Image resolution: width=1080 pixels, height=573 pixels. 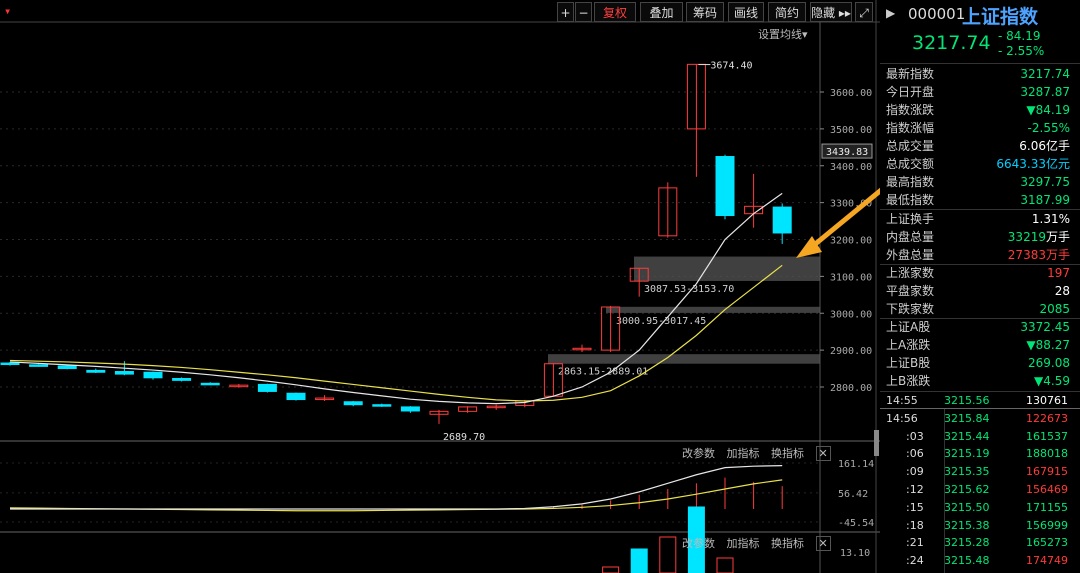 I want to click on quote-value: 3297.75, so click(x=1045, y=182).